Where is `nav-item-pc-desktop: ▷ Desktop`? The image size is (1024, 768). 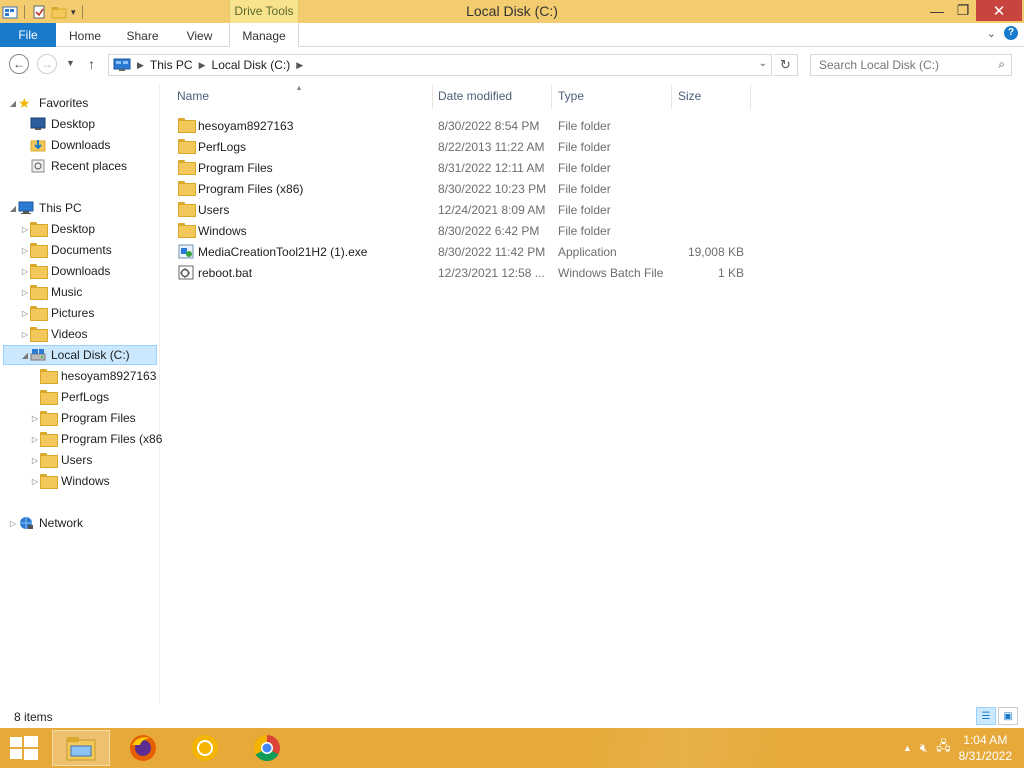
nav-item-pc-desktop: ▷ Desktop is located at coordinates (57, 229).